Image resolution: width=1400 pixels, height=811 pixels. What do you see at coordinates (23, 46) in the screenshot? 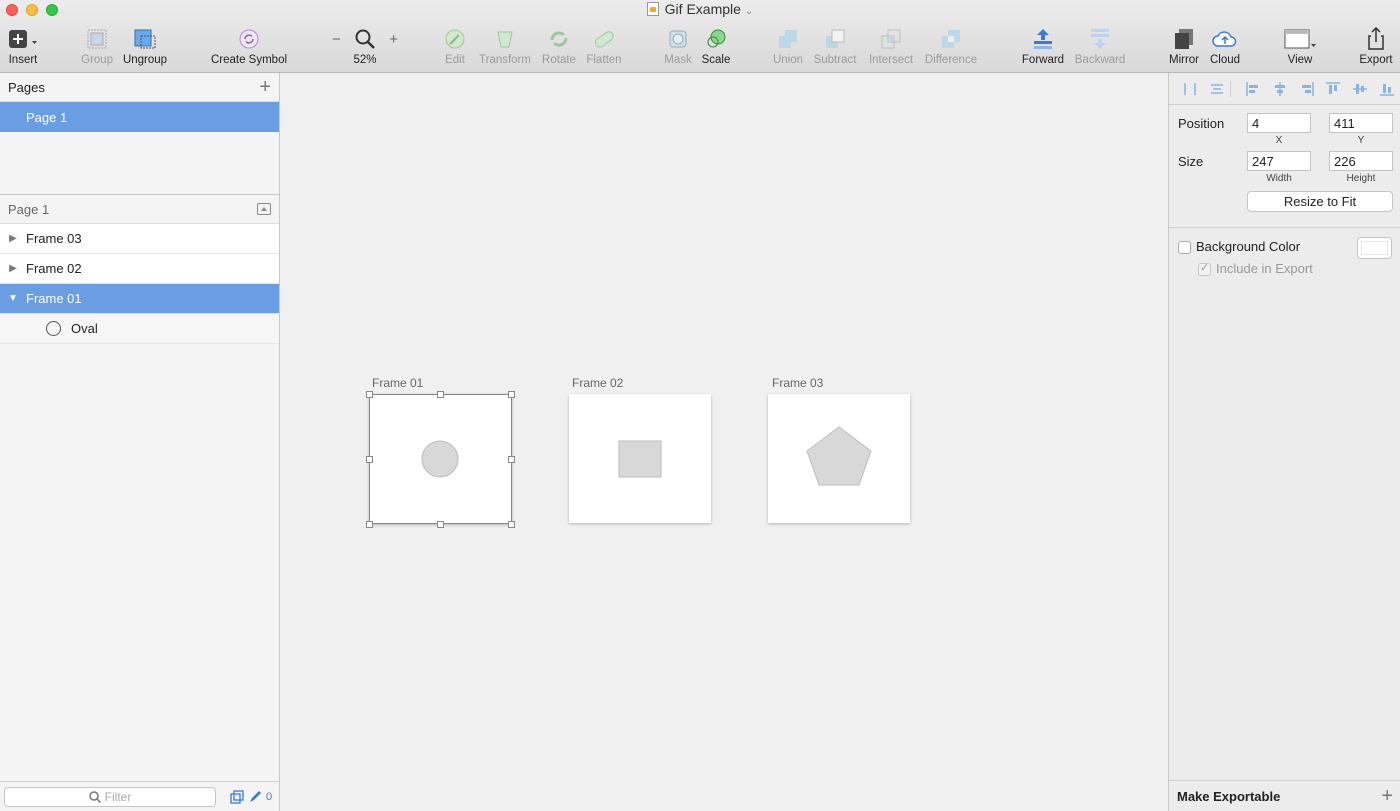
I see `insert-button: Insert` at bounding box center [23, 46].